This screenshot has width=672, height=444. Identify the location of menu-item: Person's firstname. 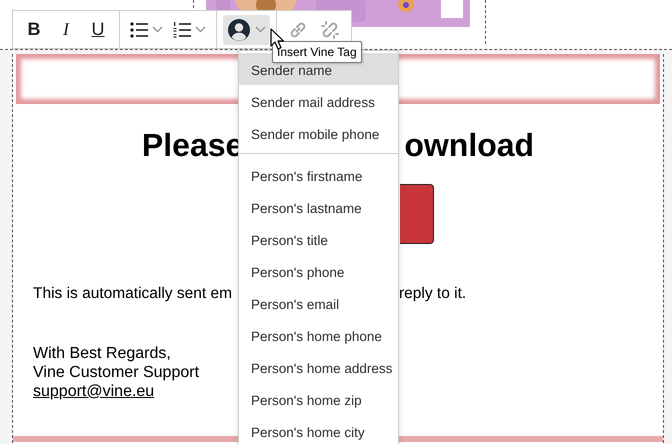
(318, 175).